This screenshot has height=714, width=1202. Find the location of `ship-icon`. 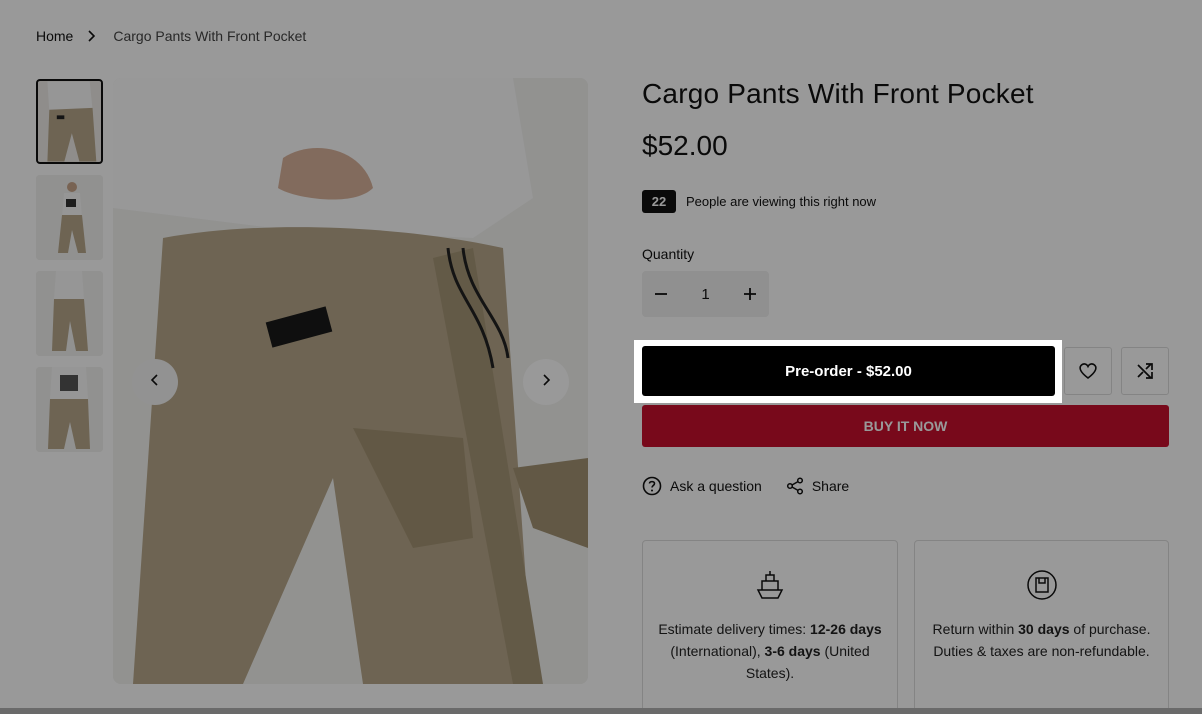

ship-icon is located at coordinates (770, 585).